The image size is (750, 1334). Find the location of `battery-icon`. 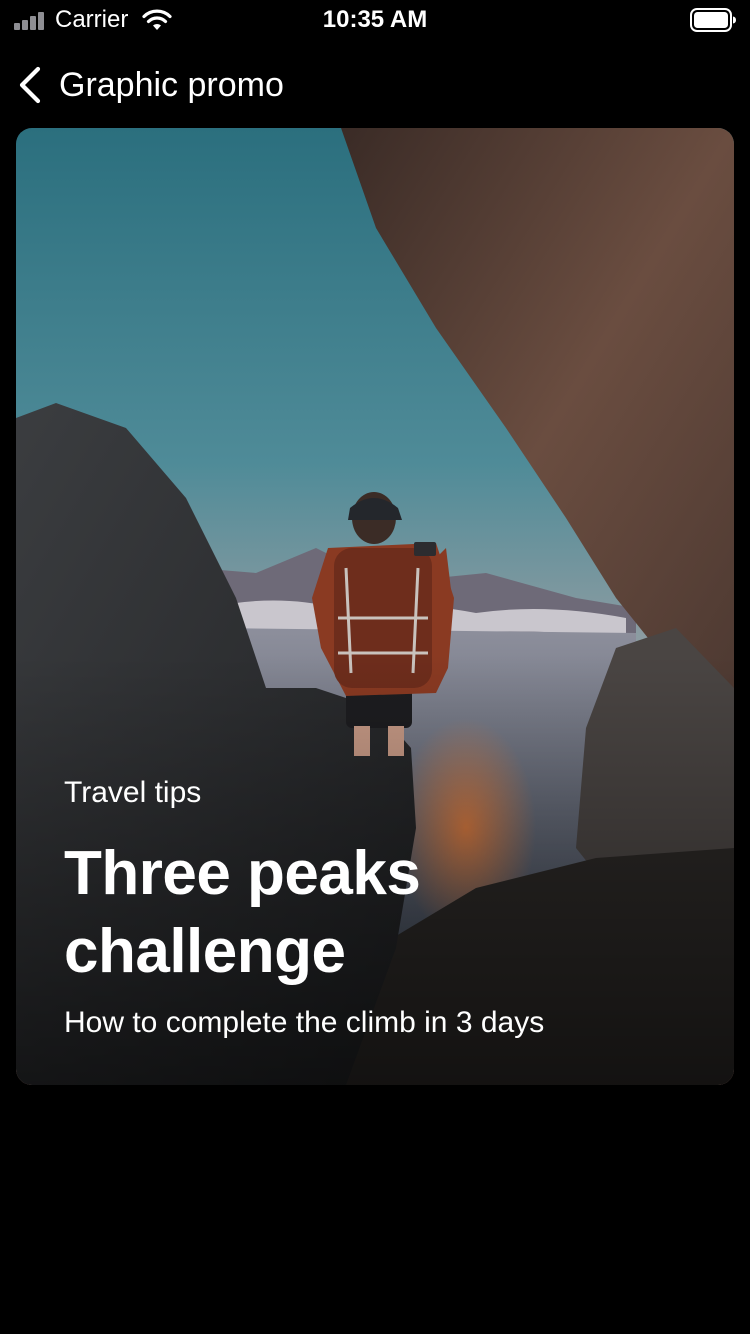

battery-icon is located at coordinates (713, 20).